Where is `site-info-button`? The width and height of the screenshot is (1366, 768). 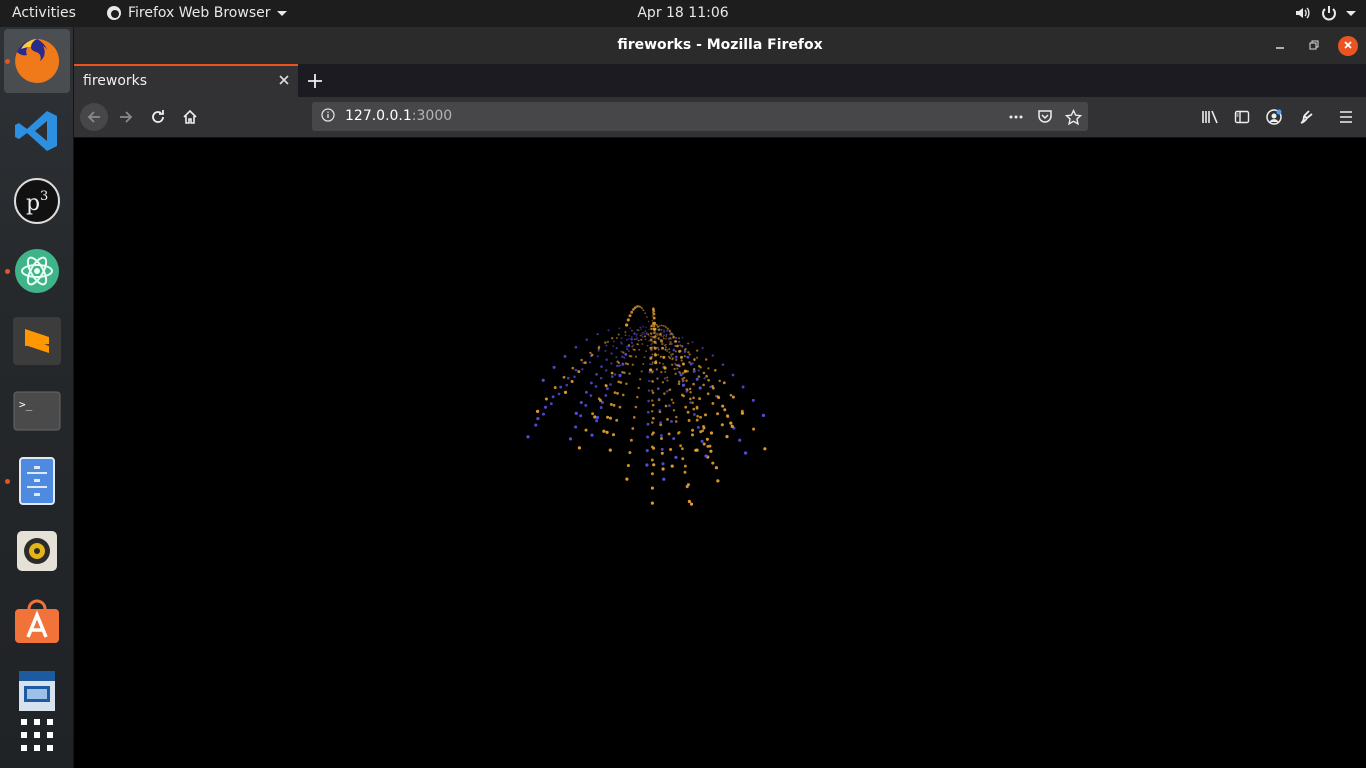
site-info-button is located at coordinates (328, 117).